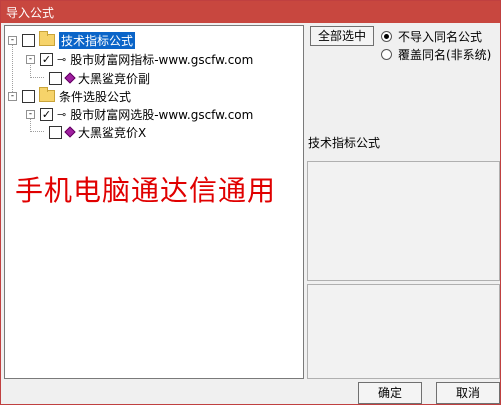 Image resolution: width=501 pixels, height=405 pixels. I want to click on tree-node-formula: 大黑鲨竞价X, so click(95, 132).